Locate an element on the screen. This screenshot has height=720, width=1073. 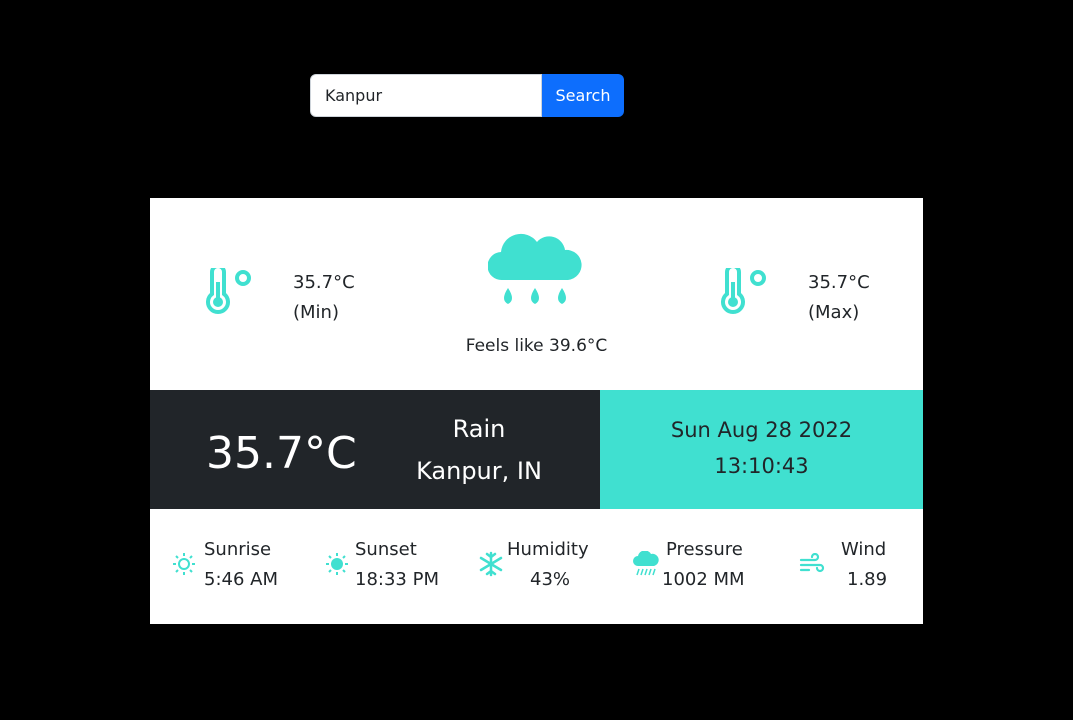
location: Kanpur, IN is located at coordinates (479, 471).